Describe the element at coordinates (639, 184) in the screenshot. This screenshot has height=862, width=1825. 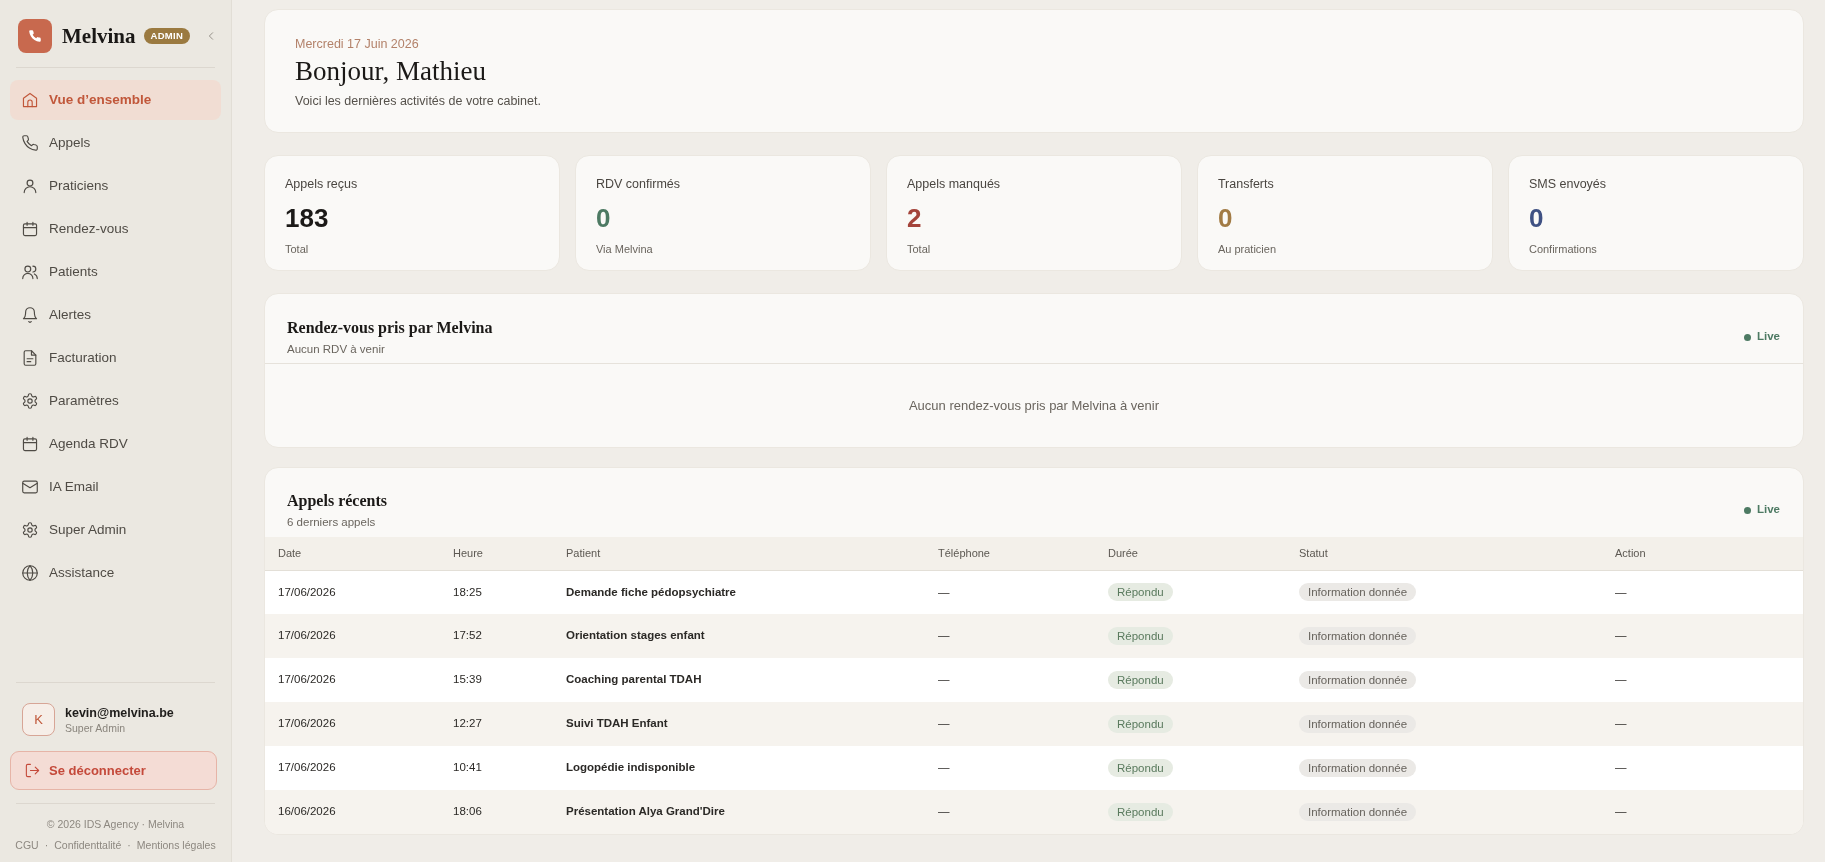
I see `stat-label: RDV confirmés` at that location.